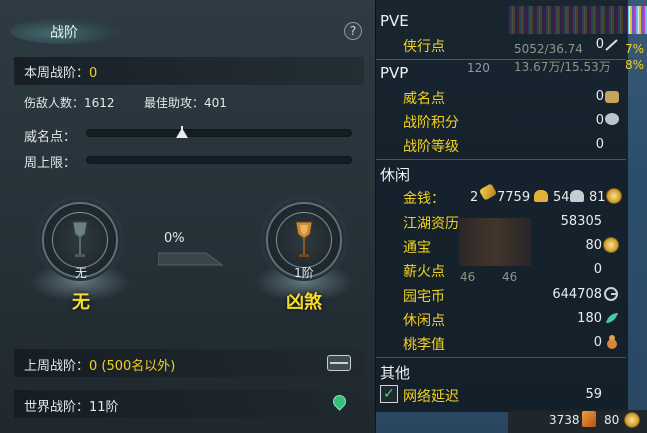 The height and width of the screenshot is (433, 647). Describe the element at coordinates (339, 363) in the screenshot. I see `reward-chest-icon` at that location.